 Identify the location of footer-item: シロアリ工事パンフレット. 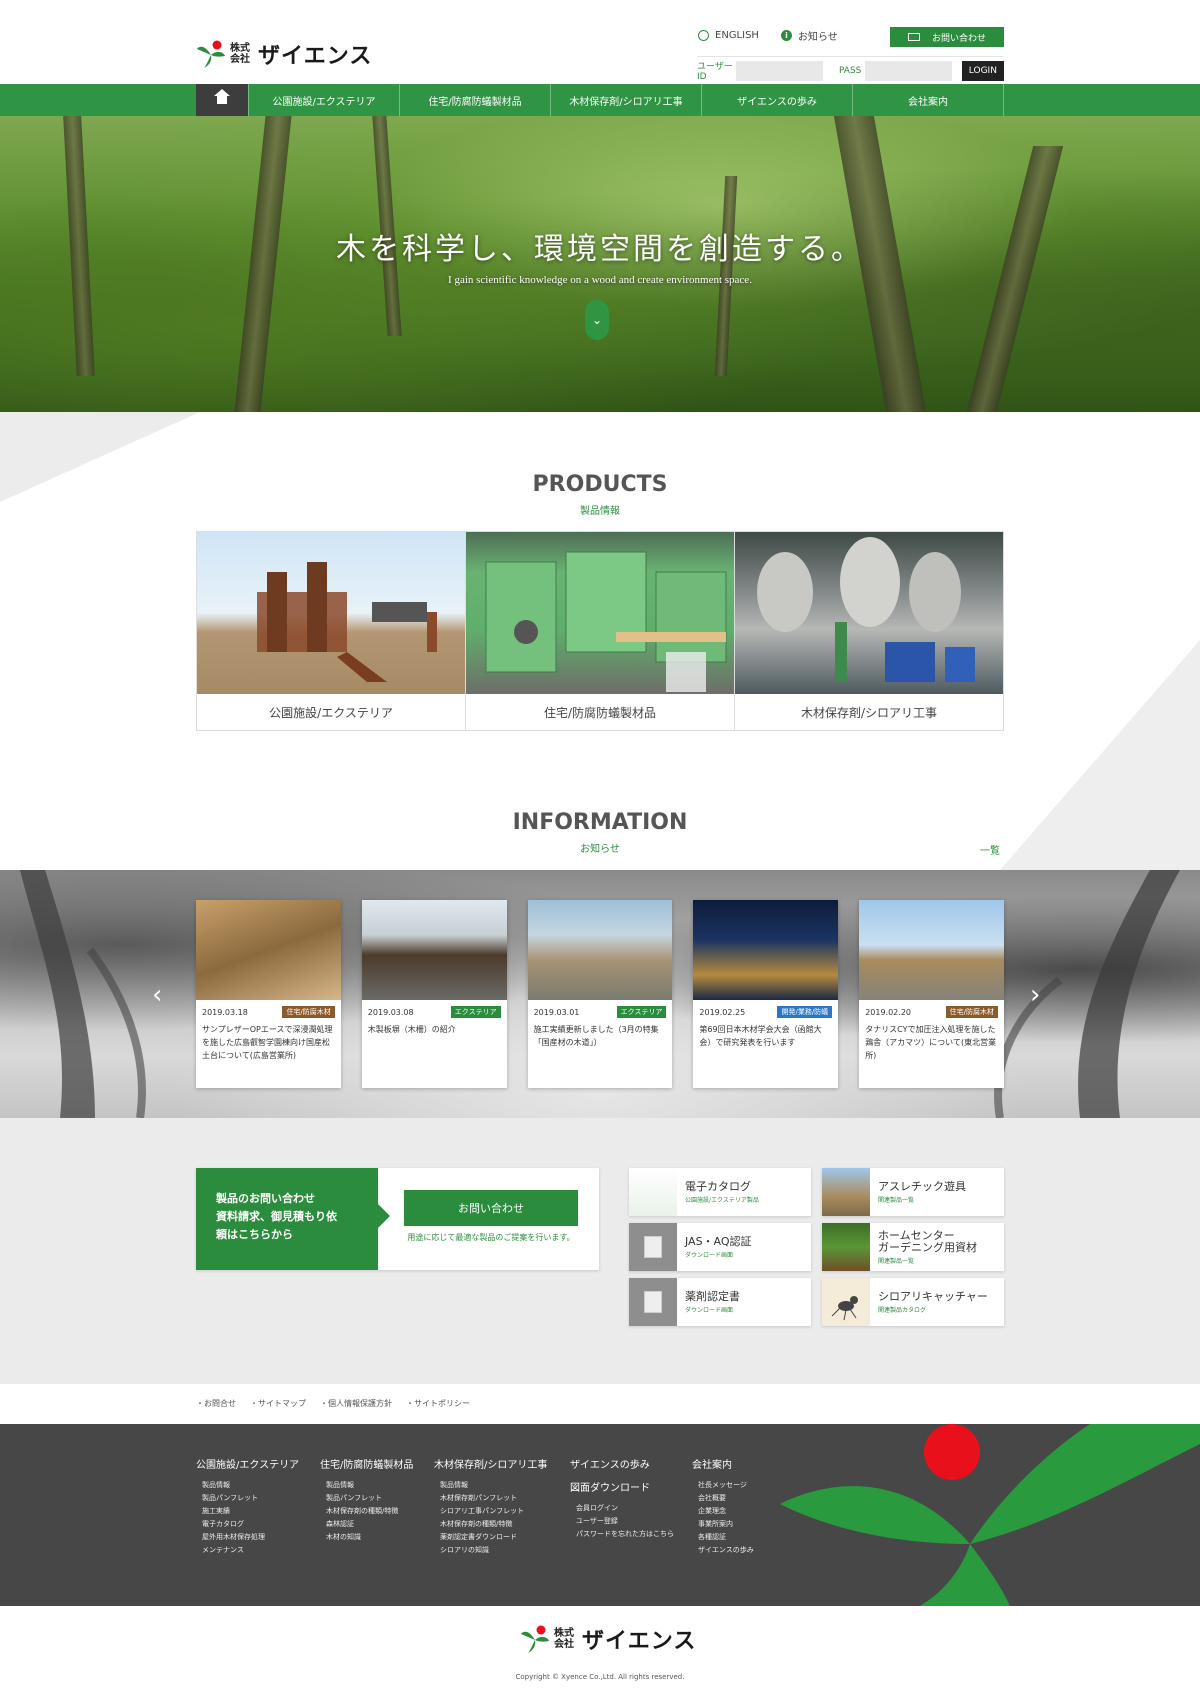
(490, 1511).